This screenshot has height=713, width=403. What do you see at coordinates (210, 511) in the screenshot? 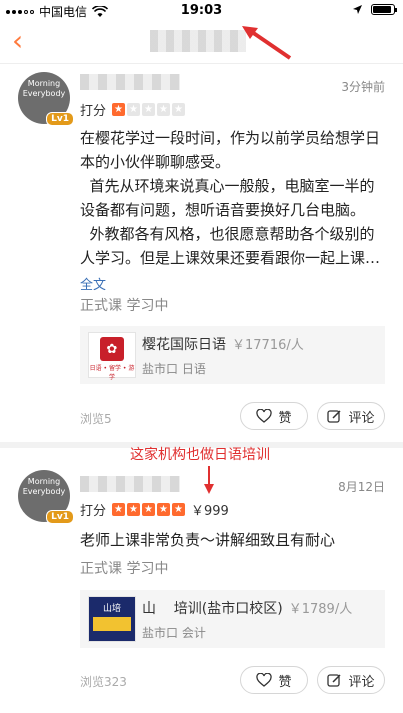
I see `price-paid: ￥999` at bounding box center [210, 511].